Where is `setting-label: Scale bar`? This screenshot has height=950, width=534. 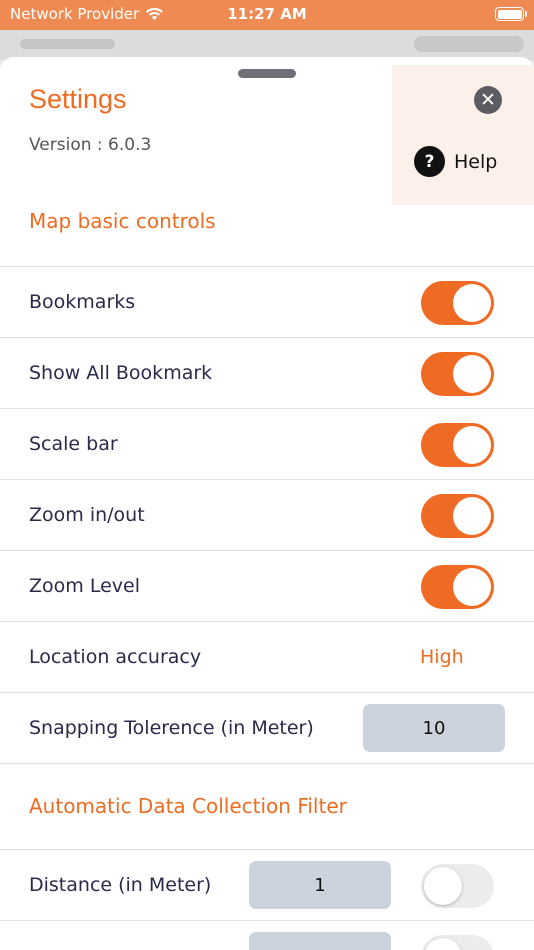 setting-label: Scale bar is located at coordinates (73, 444).